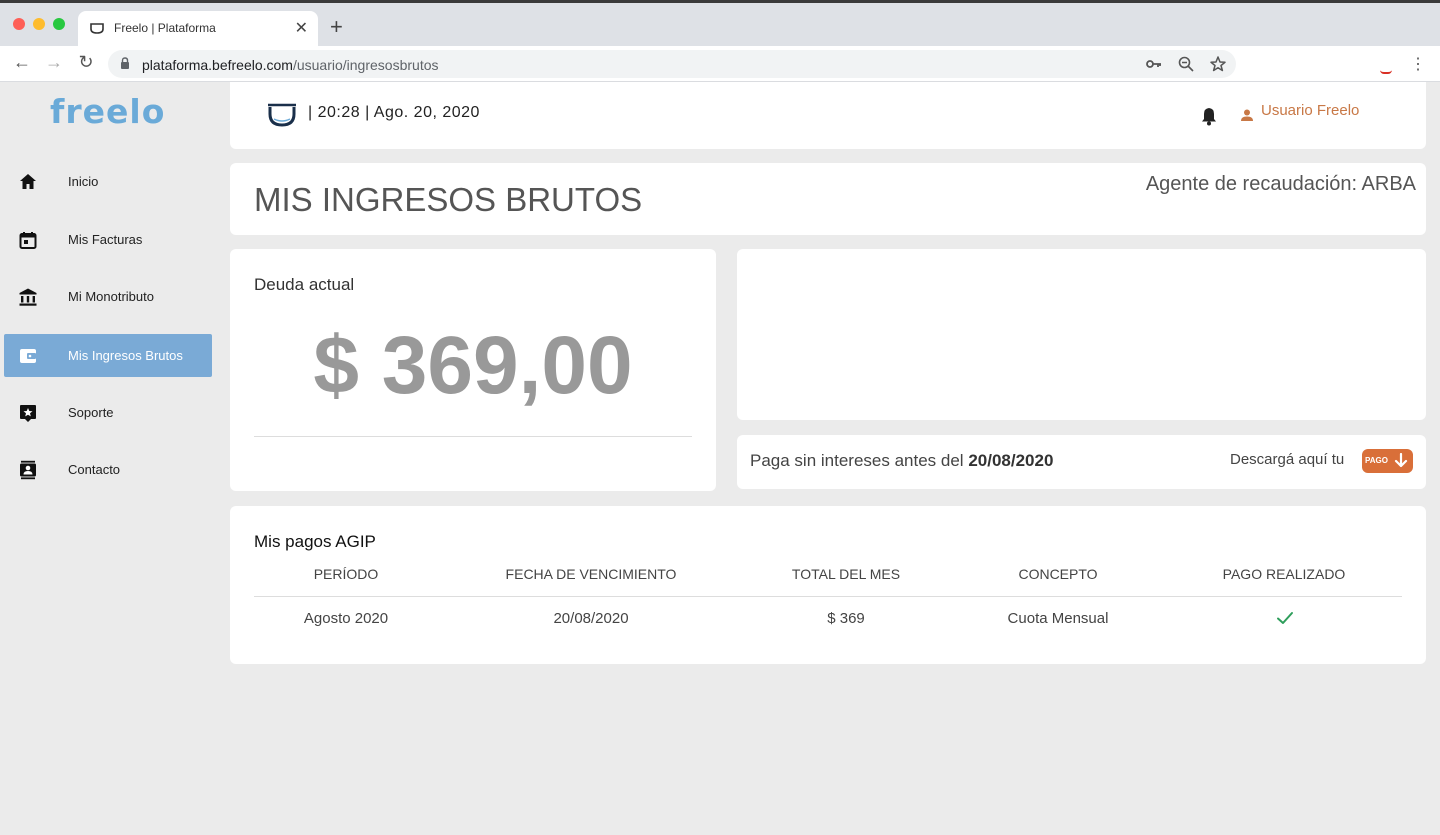 The height and width of the screenshot is (835, 1440). I want to click on glasses-favicon-icon, so click(97, 28).